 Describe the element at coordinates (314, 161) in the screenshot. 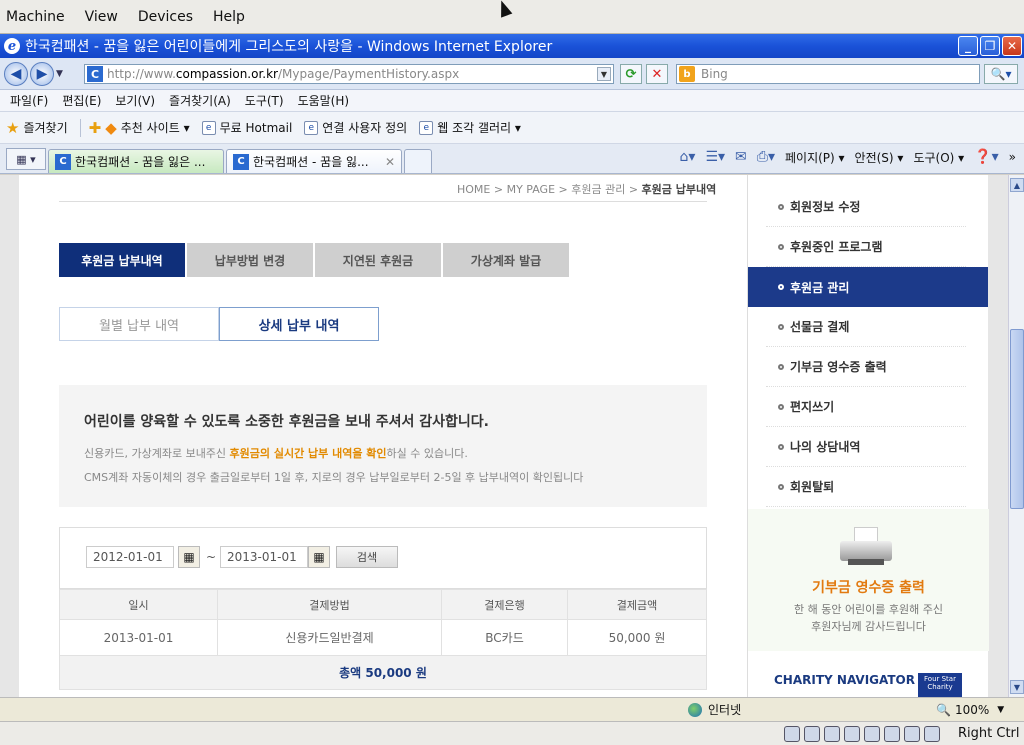

I see `browser-tab-2: C 한국컴패션 - 꿈을 잃... ✕` at that location.